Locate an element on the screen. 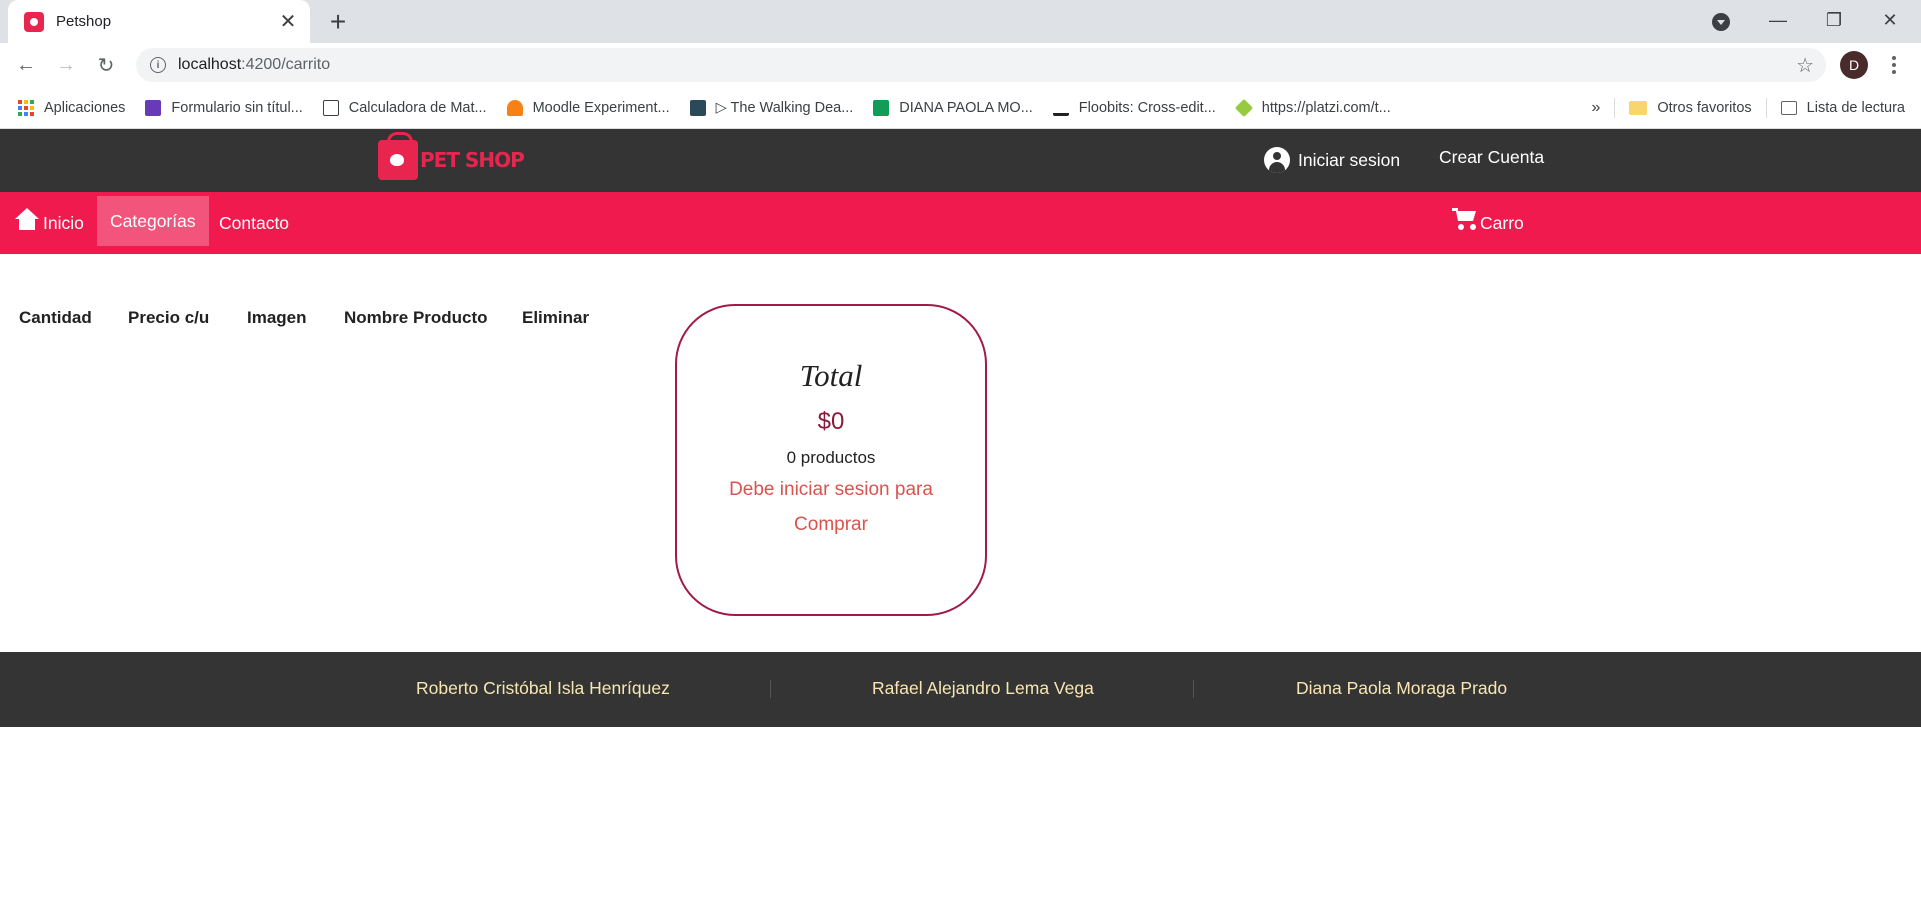 The image size is (1921, 924). reading-list-button: Lista de lectura is located at coordinates (1843, 108).